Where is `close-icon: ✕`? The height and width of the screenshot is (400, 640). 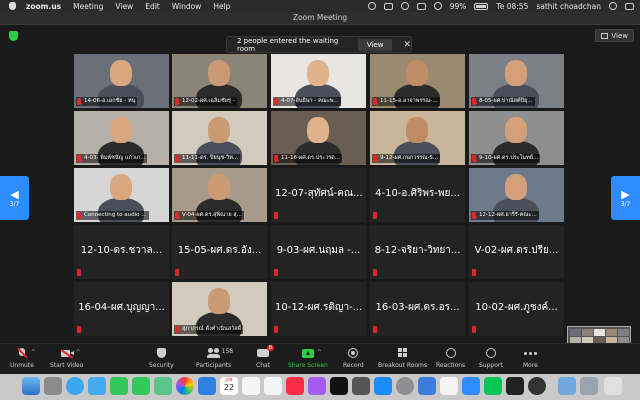 close-icon: ✕ is located at coordinates (407, 45).